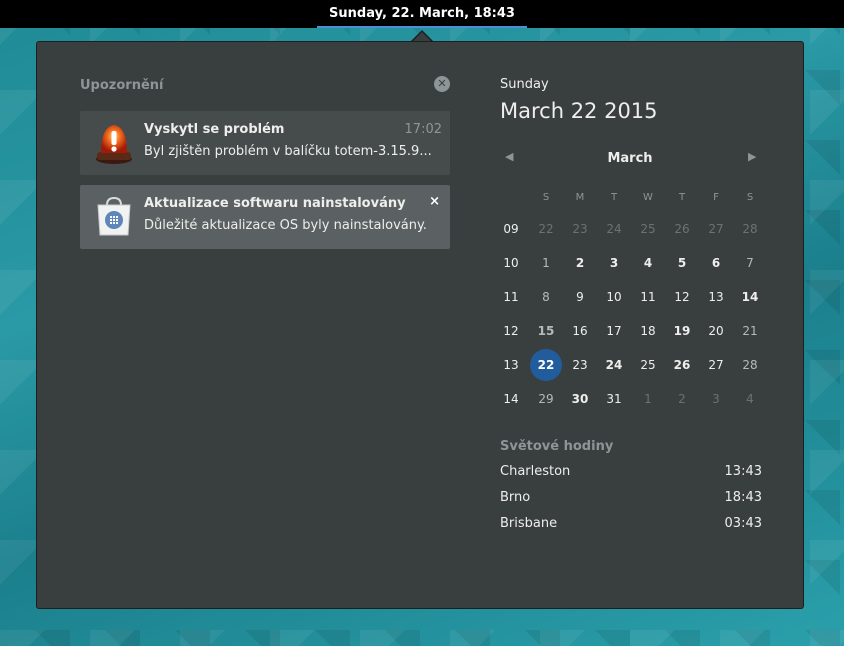  What do you see at coordinates (511, 229) in the screenshot?
I see `week-number: 09` at bounding box center [511, 229].